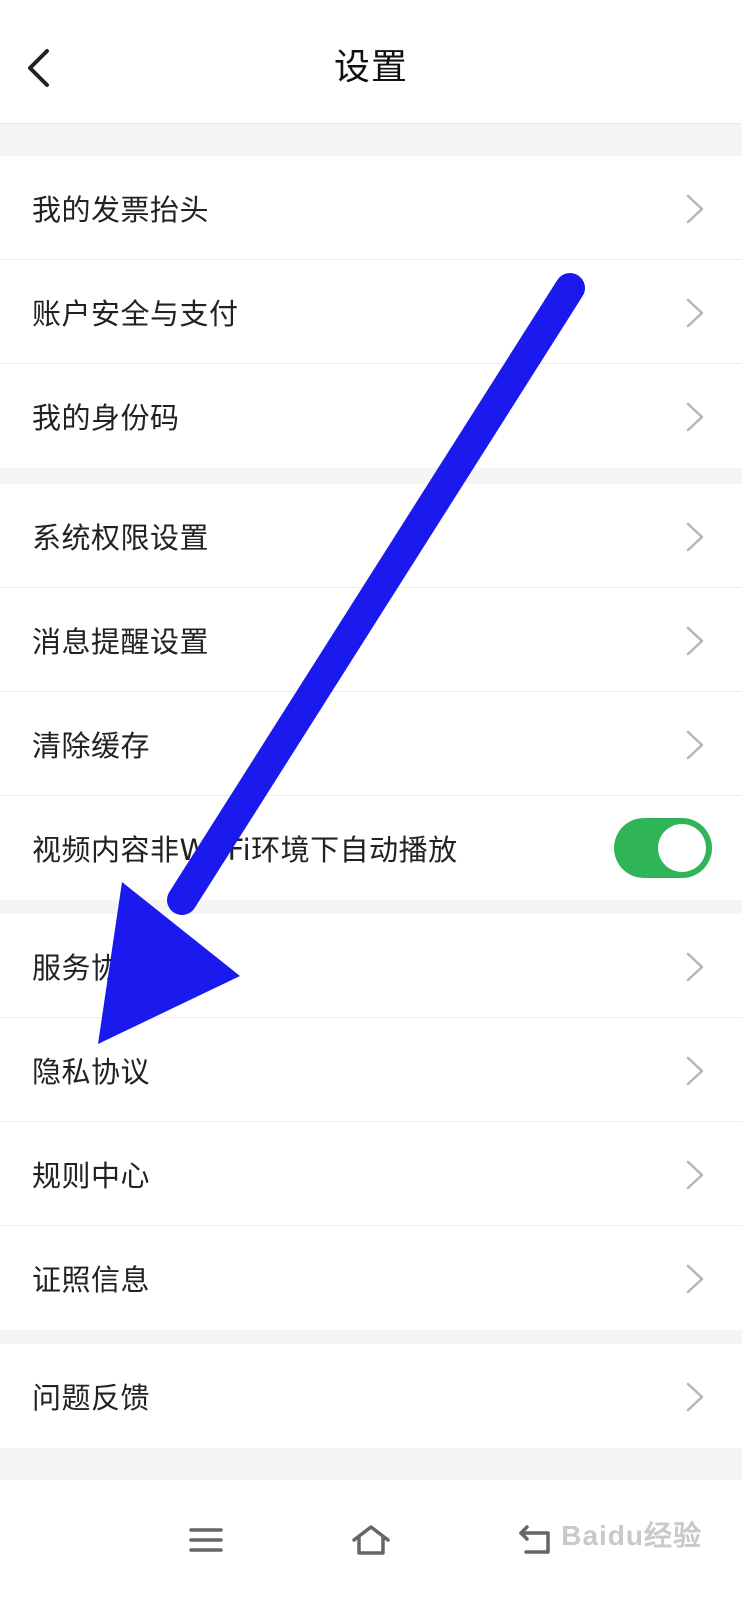 This screenshot has height=1600, width=742. I want to click on settings-row-notifications: 消息提醒设置, so click(371, 640).